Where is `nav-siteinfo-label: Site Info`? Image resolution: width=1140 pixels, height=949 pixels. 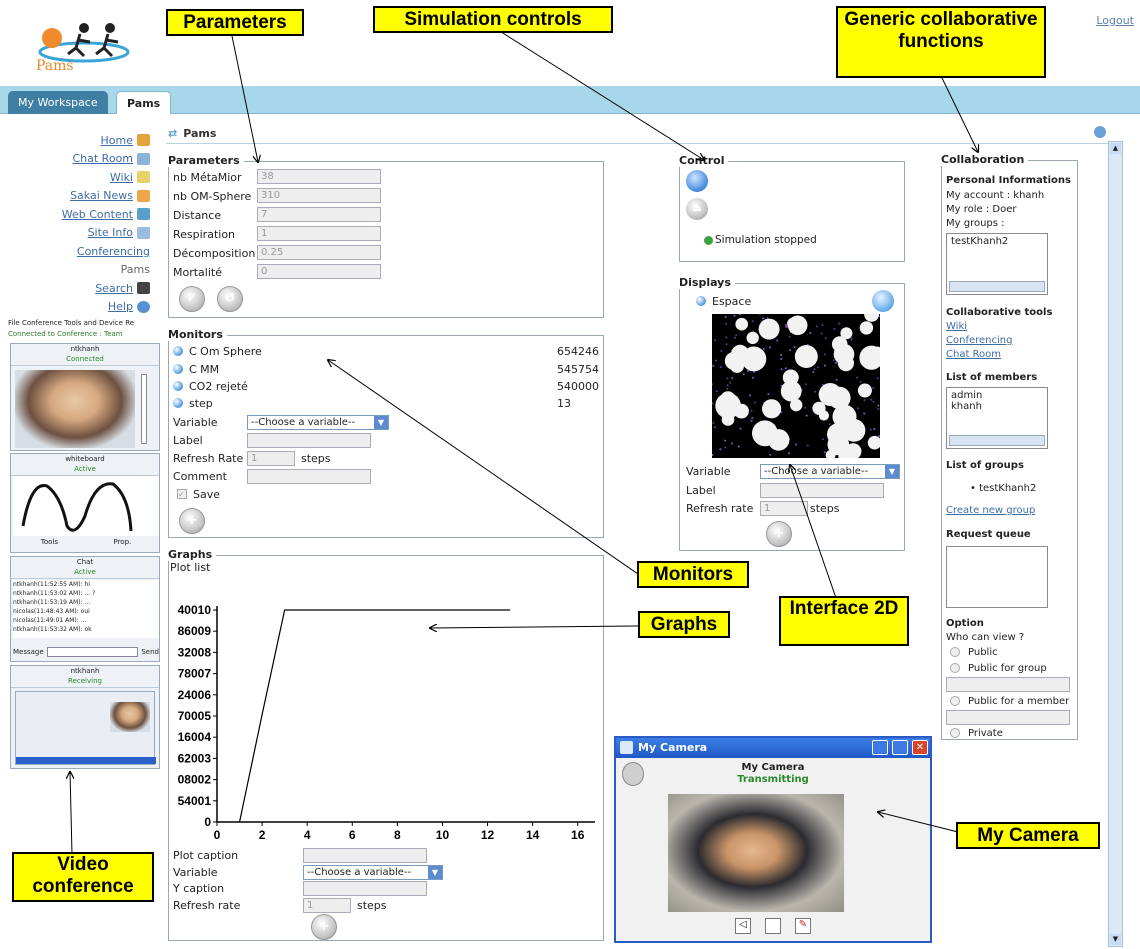 nav-siteinfo-label: Site Info is located at coordinates (110, 233).